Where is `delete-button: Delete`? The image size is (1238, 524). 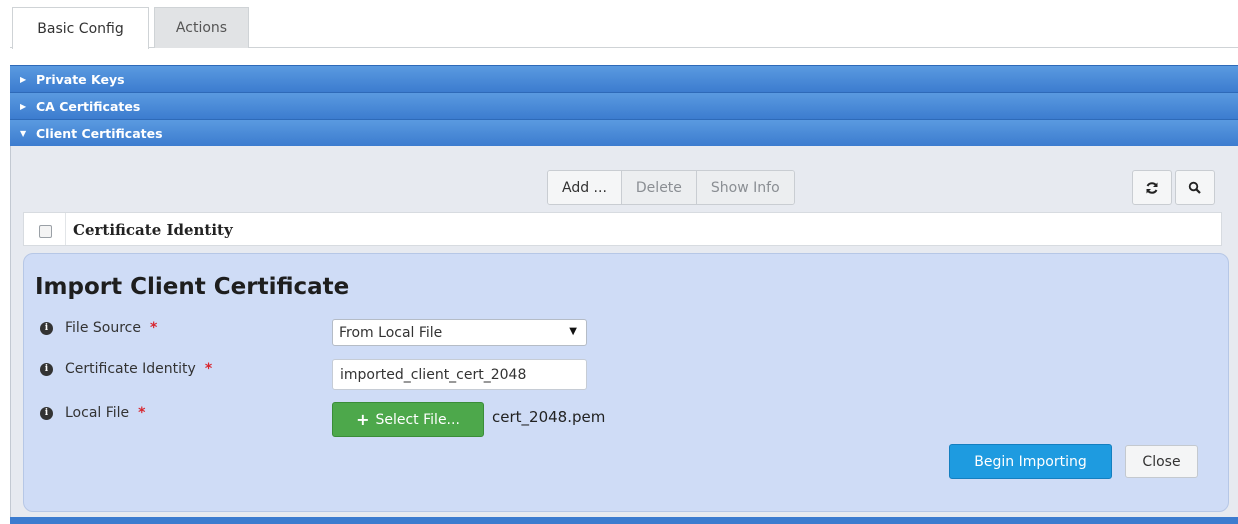
delete-button: Delete is located at coordinates (659, 187).